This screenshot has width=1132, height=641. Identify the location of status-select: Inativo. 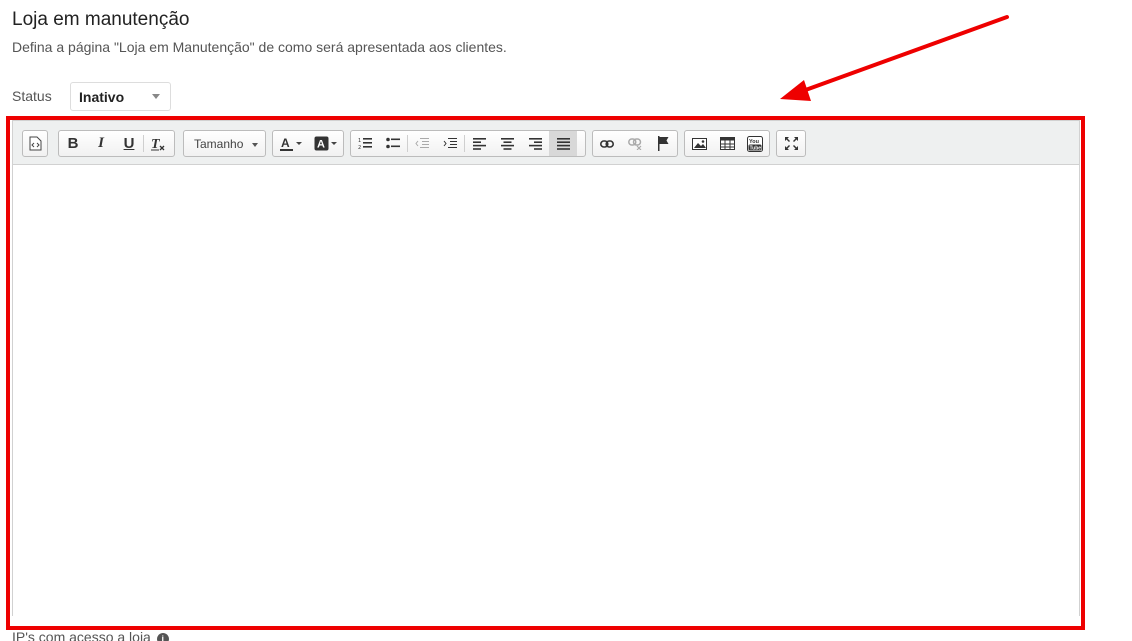
(120, 96).